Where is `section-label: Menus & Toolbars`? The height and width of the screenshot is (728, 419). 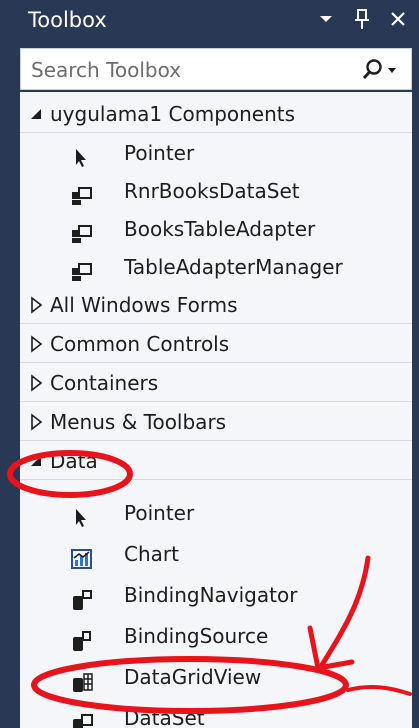 section-label: Menus & Toolbars is located at coordinates (138, 422).